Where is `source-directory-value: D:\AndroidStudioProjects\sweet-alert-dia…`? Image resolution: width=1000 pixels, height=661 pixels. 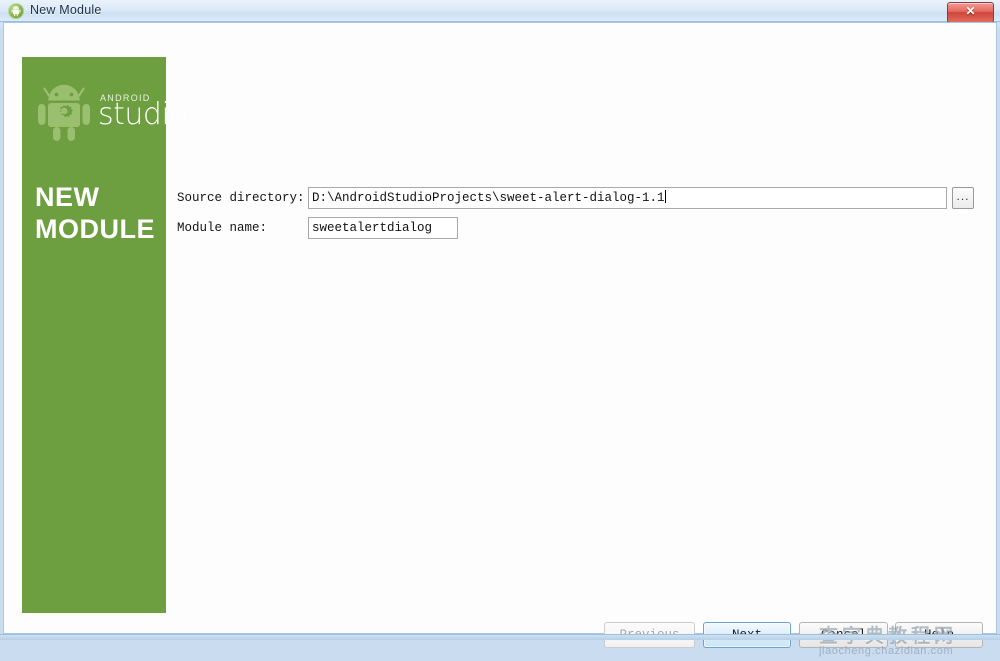 source-directory-value: D:\AndroidStudioProjects\sweet-alert-dia… is located at coordinates (488, 198).